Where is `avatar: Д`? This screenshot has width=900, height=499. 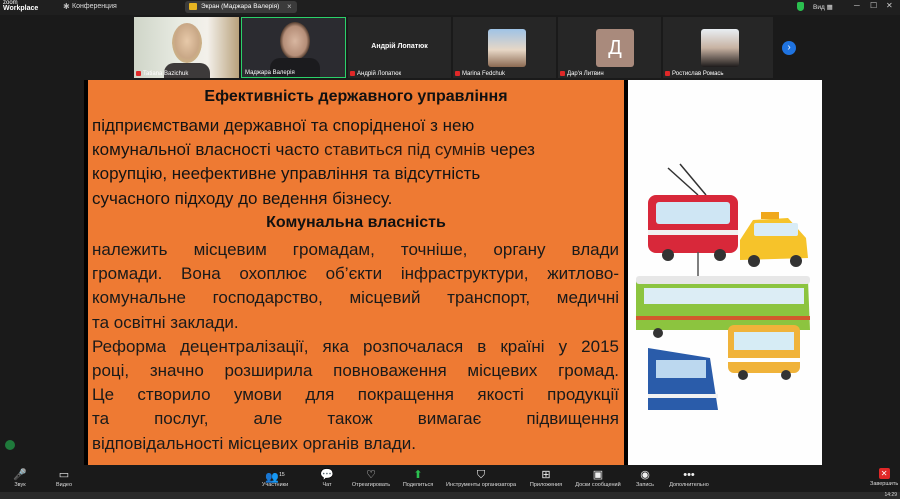
avatar: Д is located at coordinates (615, 48).